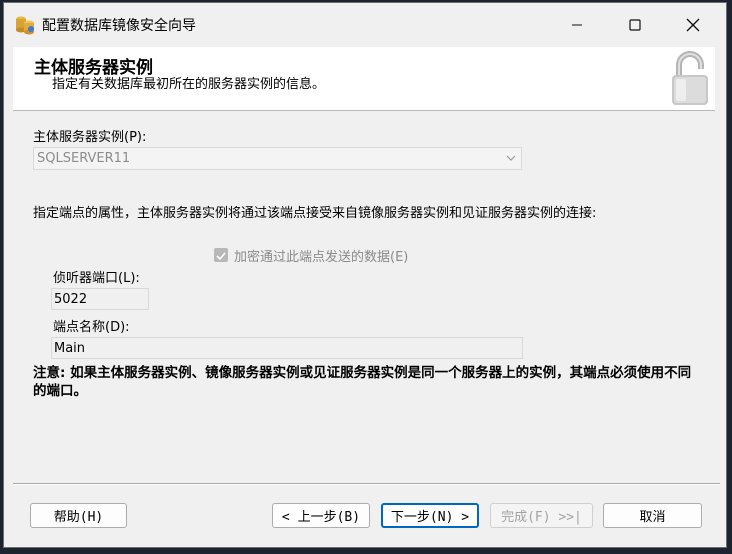 This screenshot has width=732, height=554. I want to click on principal-server-value: SQLSERVER11, so click(84, 158).